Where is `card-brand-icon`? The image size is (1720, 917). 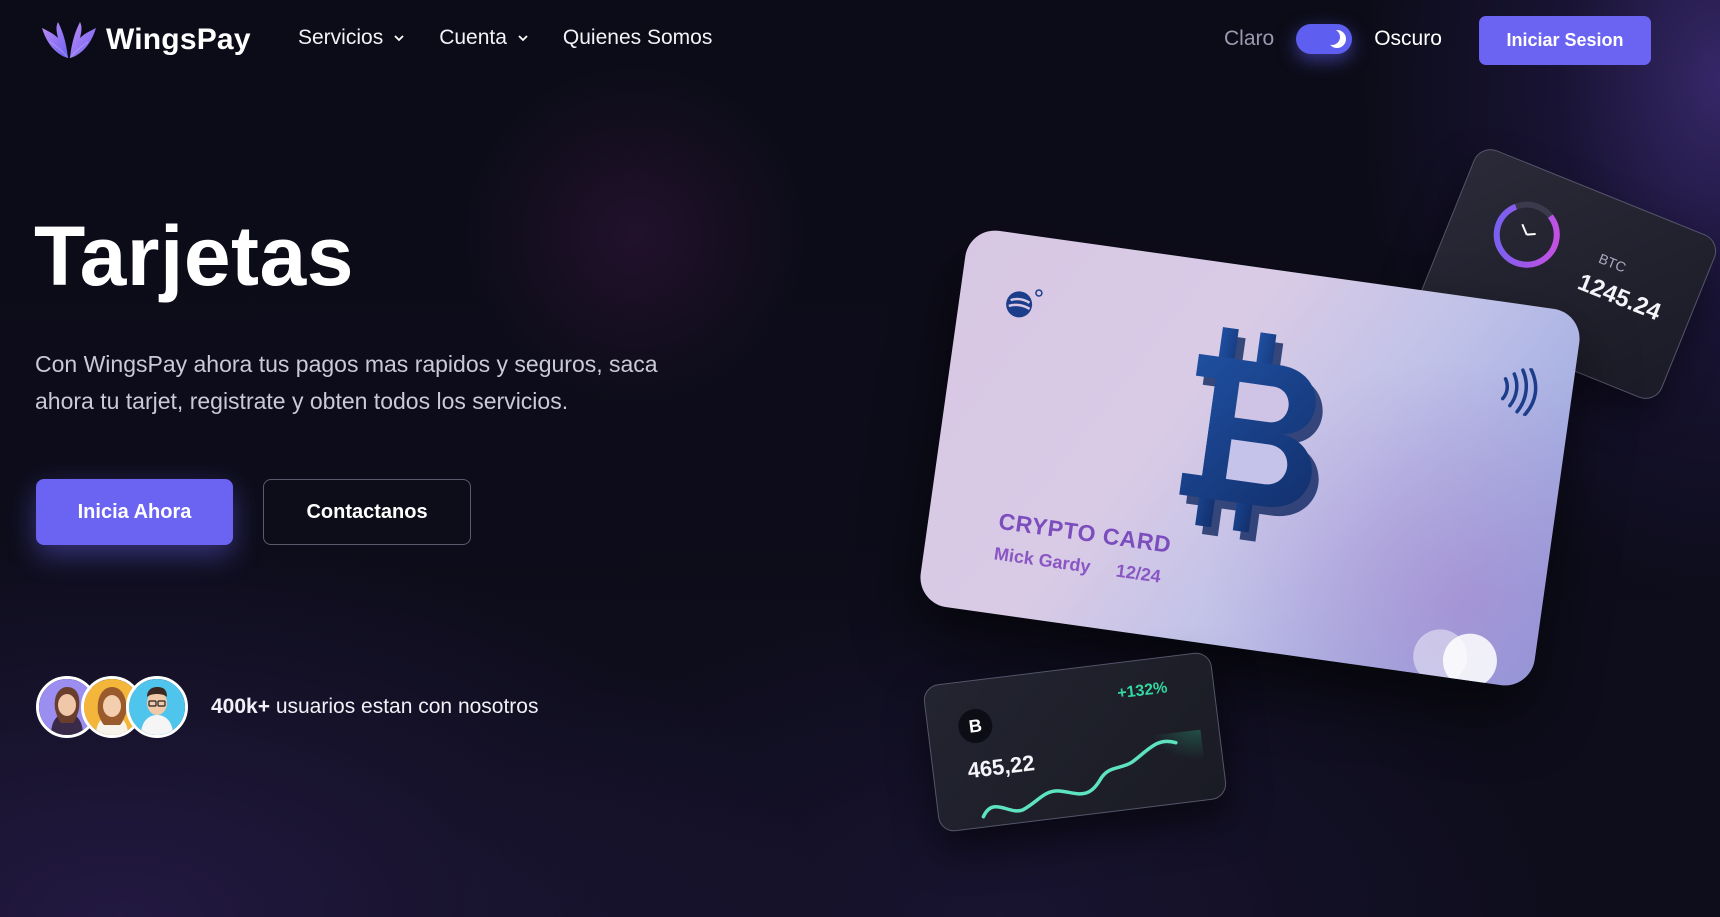 card-brand-icon is located at coordinates (1024, 303).